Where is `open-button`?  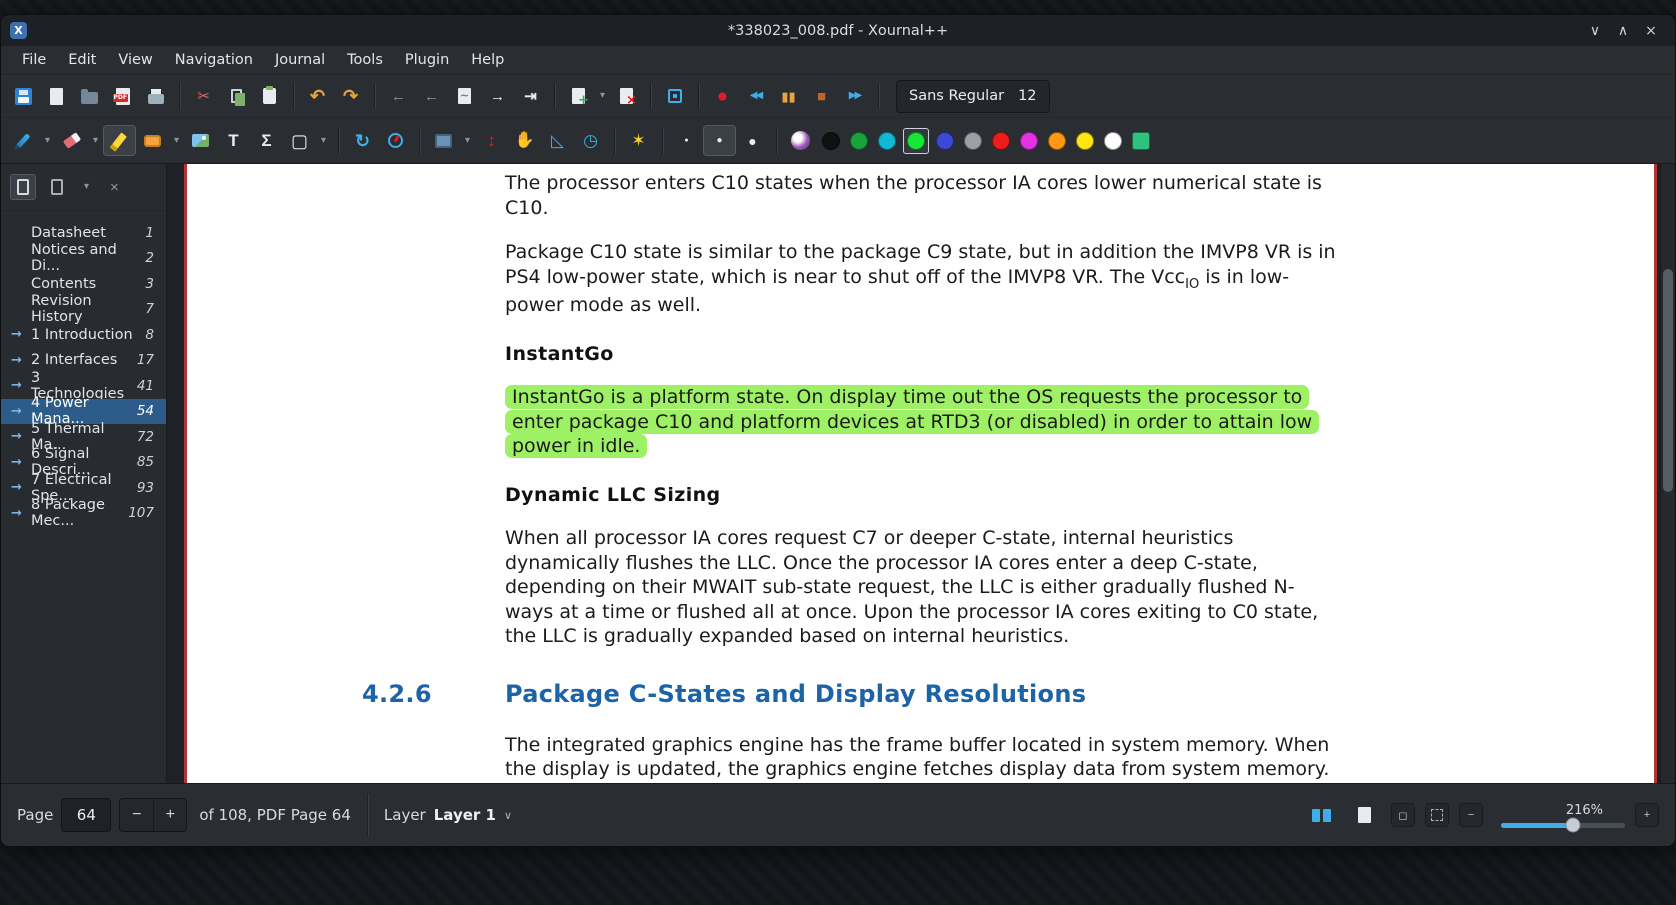
open-button is located at coordinates (89, 96).